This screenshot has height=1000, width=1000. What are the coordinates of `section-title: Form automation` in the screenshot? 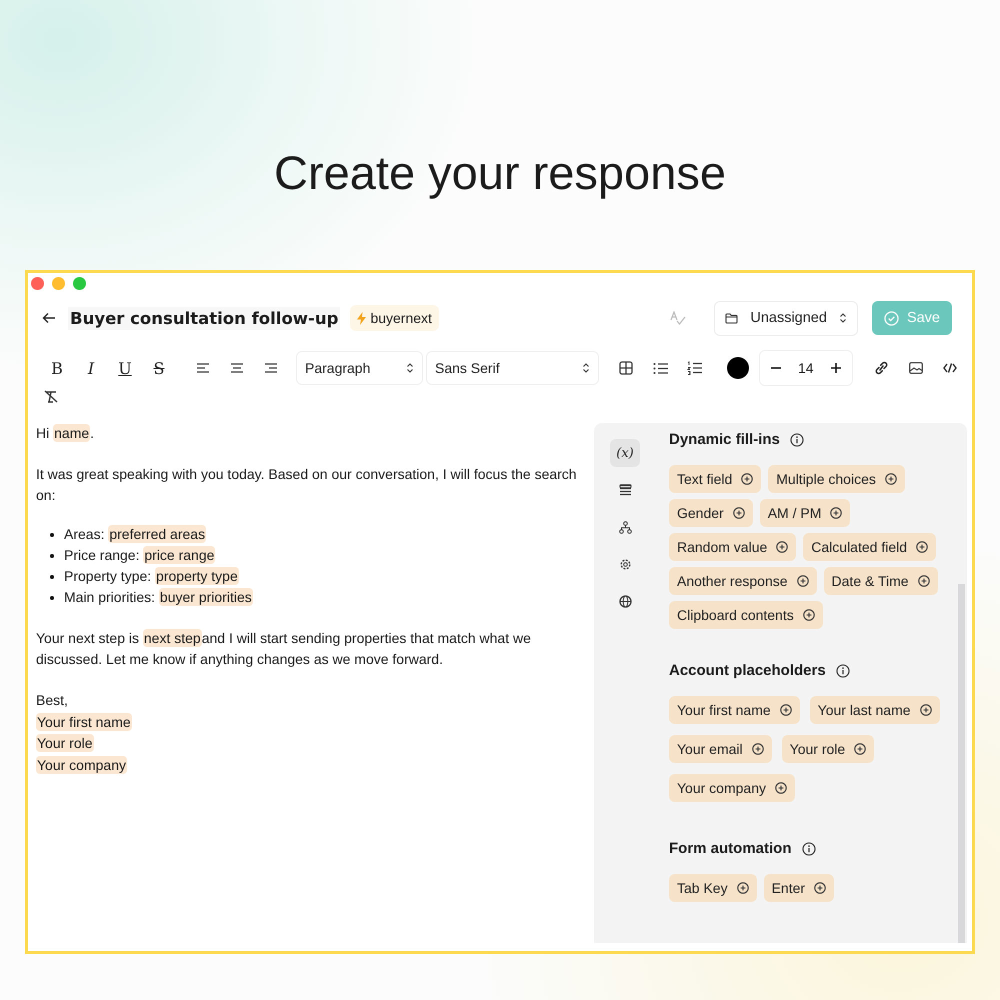 It's located at (730, 848).